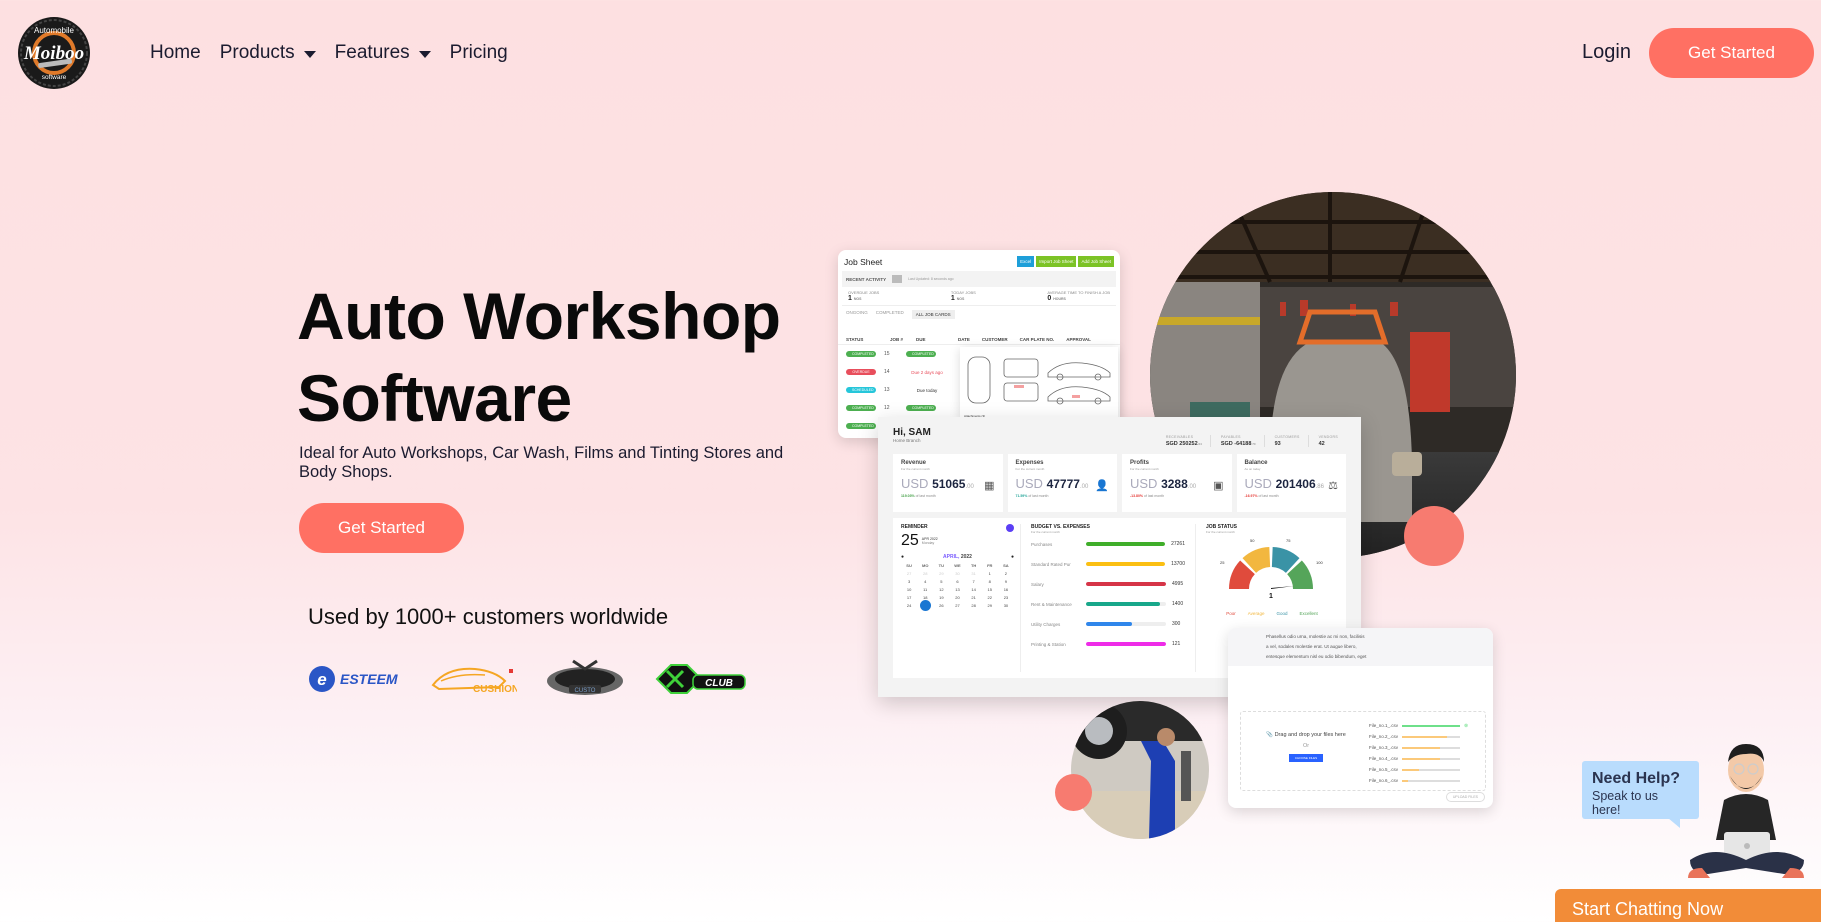 The width and height of the screenshot is (1821, 922). I want to click on status-badge: OVERDUE, so click(861, 372).